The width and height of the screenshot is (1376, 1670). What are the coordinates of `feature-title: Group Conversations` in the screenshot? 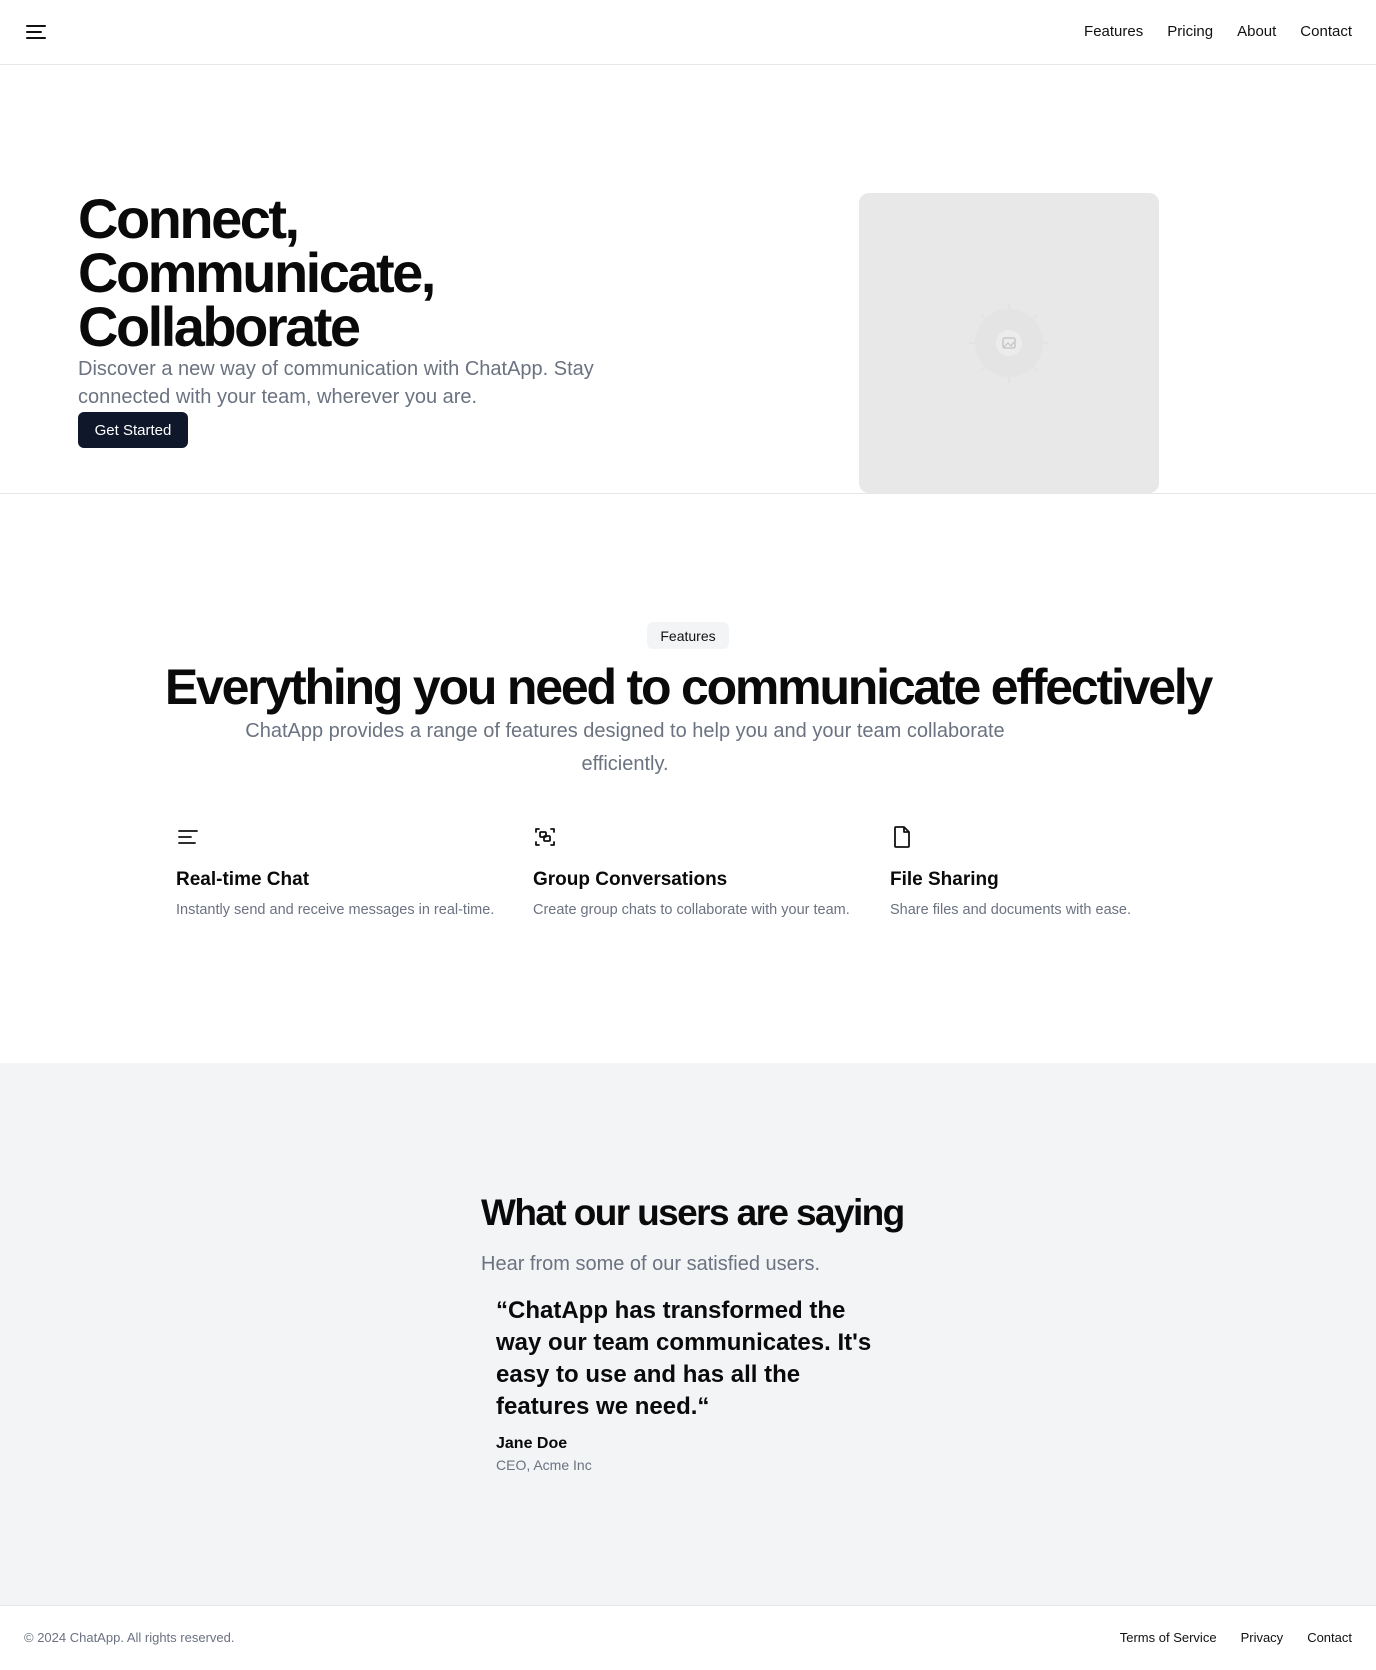 It's located at (630, 879).